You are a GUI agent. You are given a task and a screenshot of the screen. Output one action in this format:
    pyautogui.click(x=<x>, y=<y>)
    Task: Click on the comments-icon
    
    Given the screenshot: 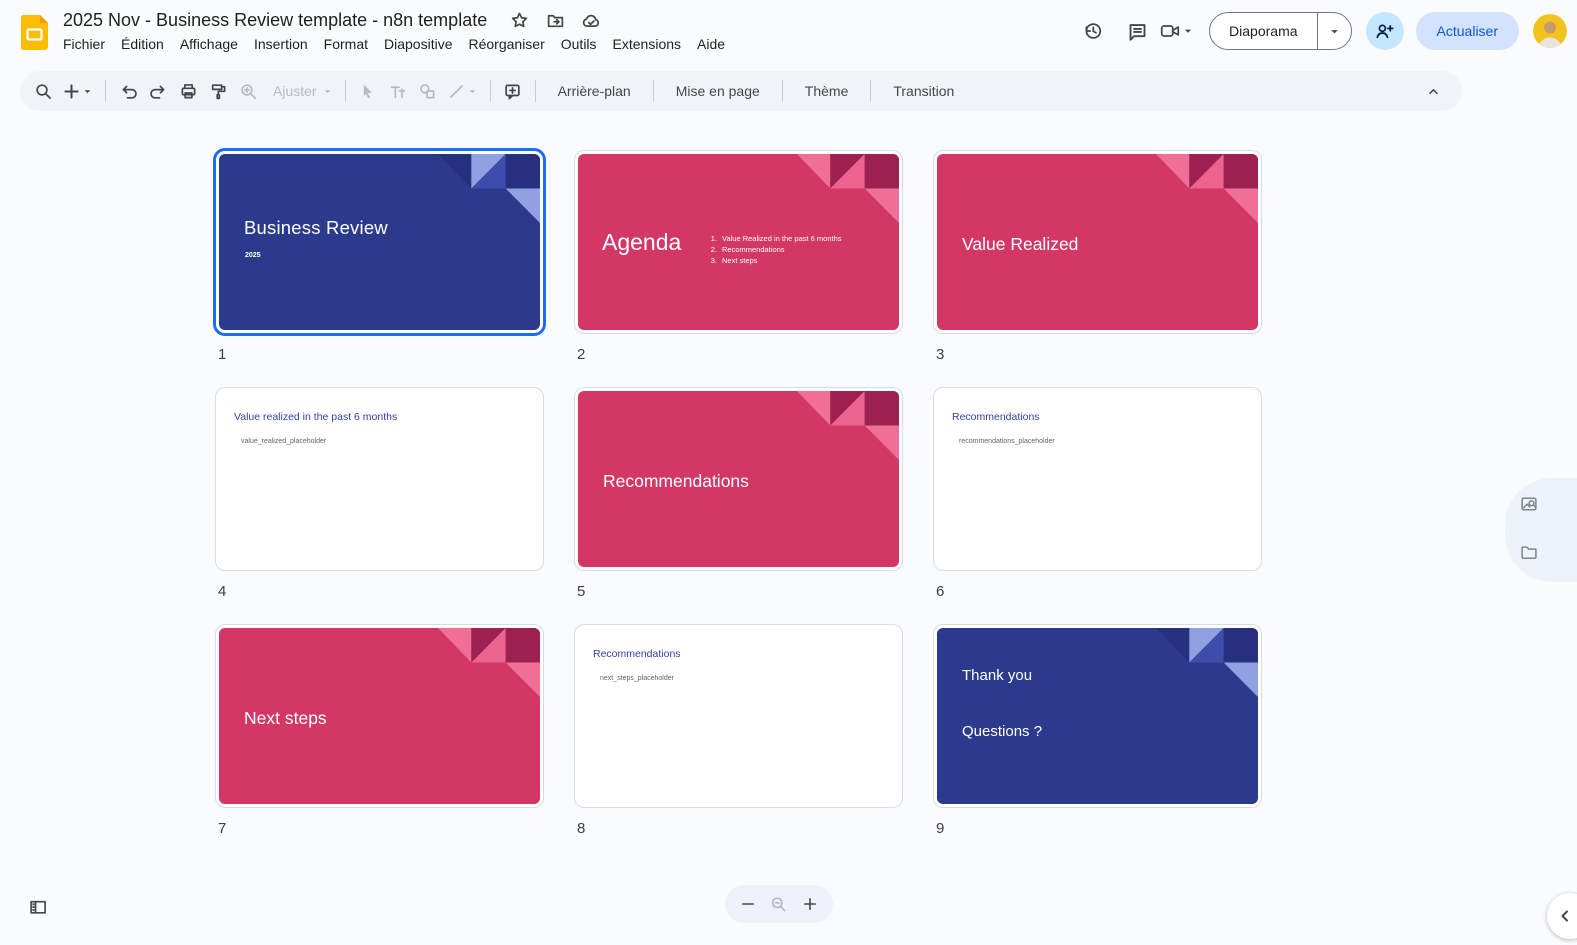 What is the action you would take?
    pyautogui.click(x=1137, y=31)
    